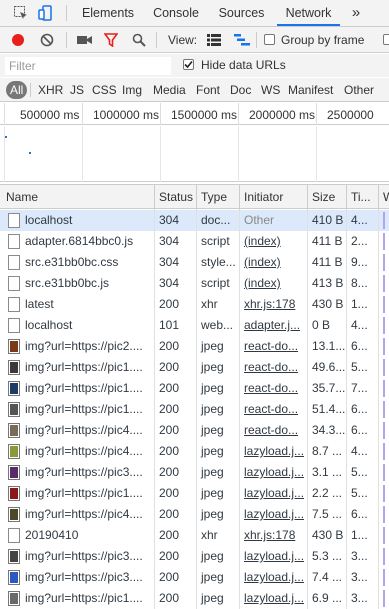 The height and width of the screenshot is (609, 389). Describe the element at coordinates (308, 13) in the screenshot. I see `tab-network: Network` at that location.